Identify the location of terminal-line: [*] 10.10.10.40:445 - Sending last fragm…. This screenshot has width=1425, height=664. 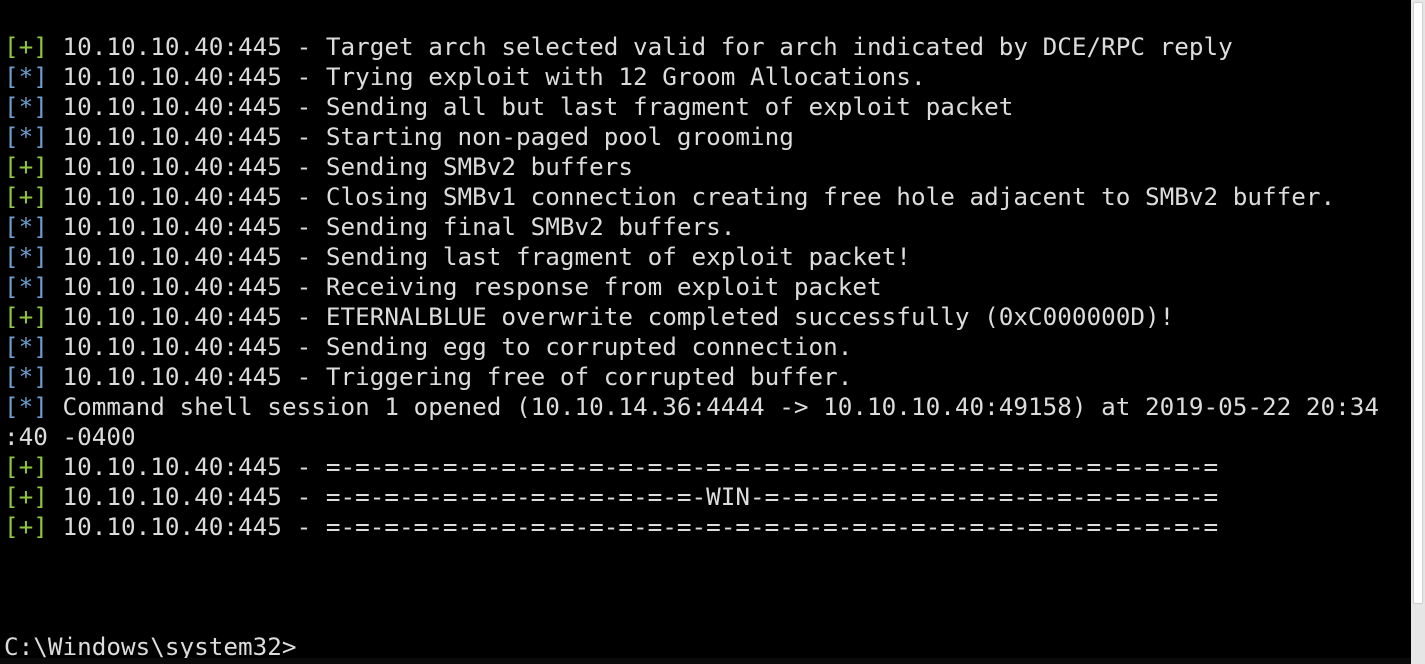
(706, 257).